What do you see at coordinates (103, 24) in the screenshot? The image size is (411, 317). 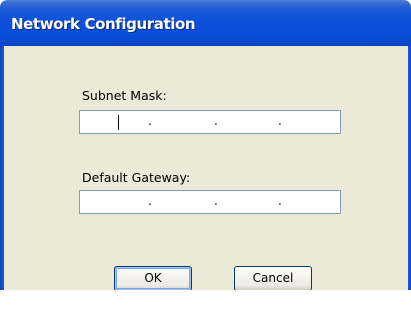 I see `window-title: Network Configuration` at bounding box center [103, 24].